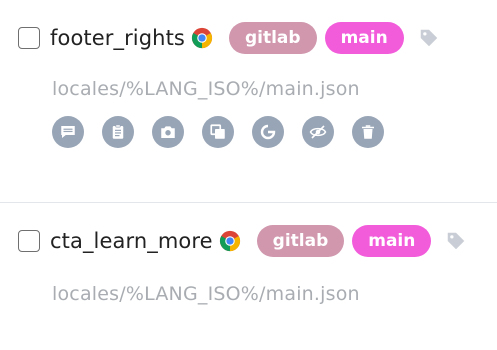 The image size is (497, 350). I want to click on key-actions-toolbar, so click(227, 132).